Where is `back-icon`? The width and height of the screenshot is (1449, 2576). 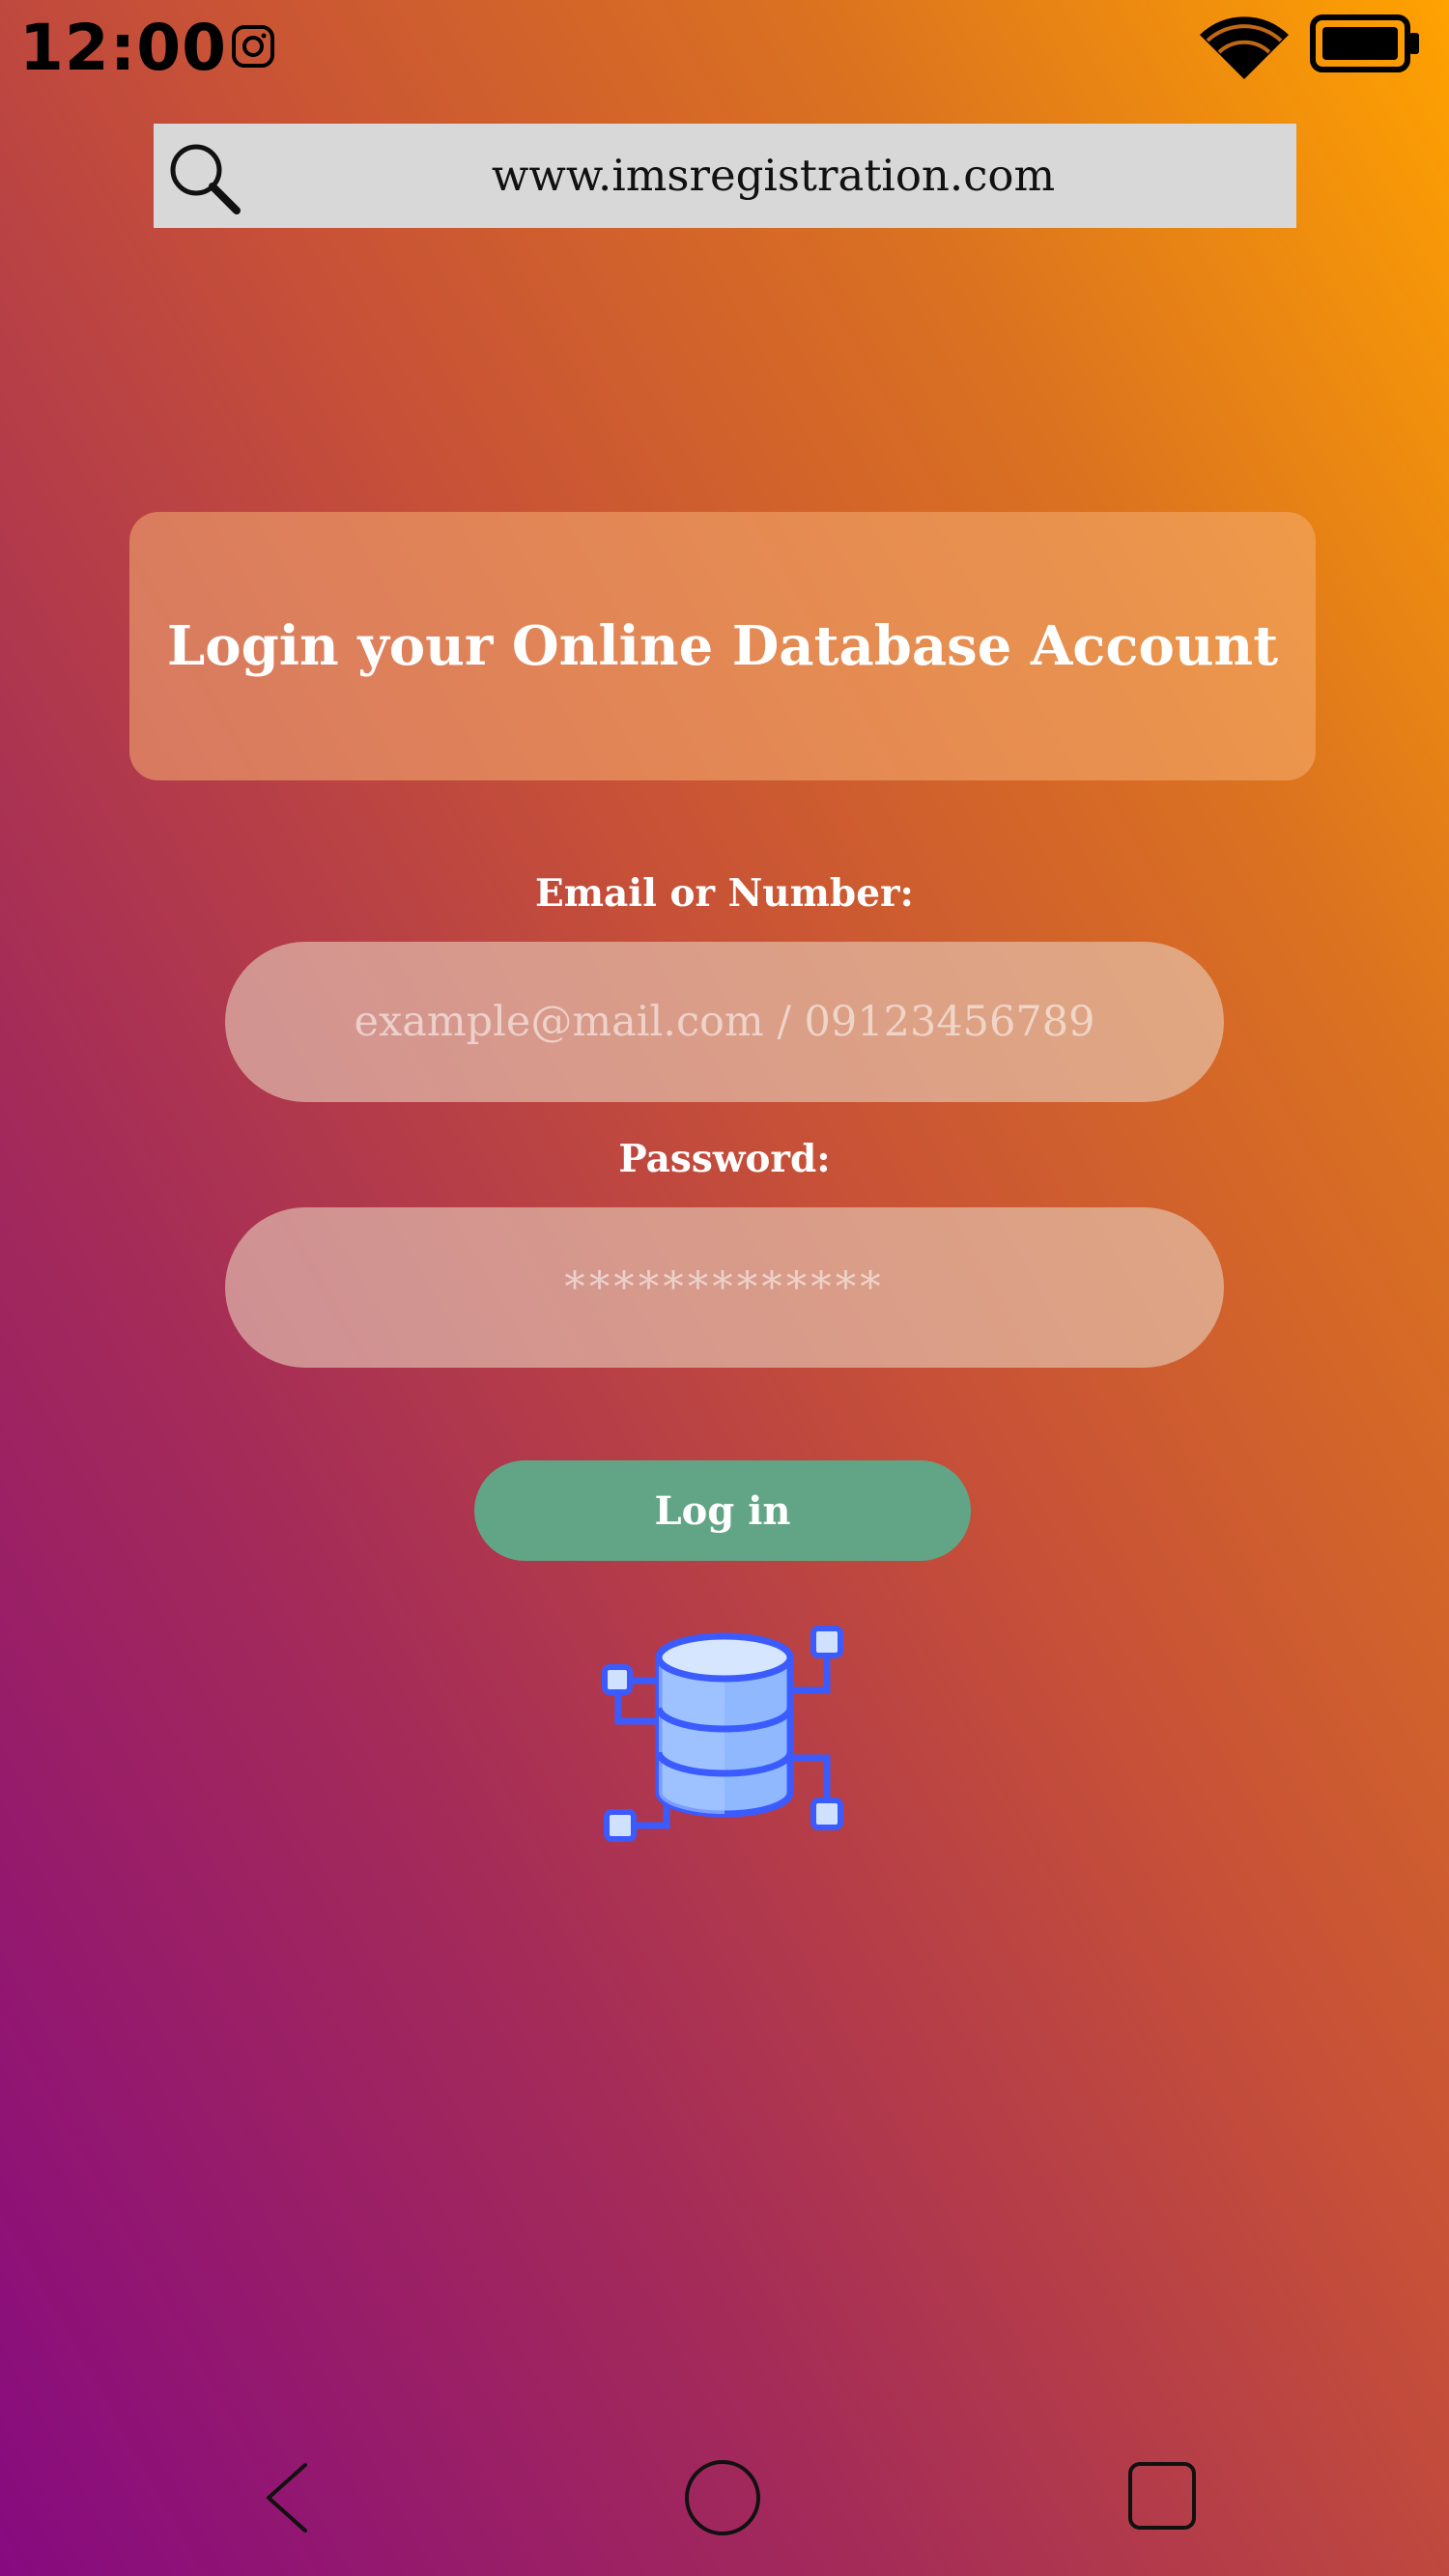
back-icon is located at coordinates (288, 2499).